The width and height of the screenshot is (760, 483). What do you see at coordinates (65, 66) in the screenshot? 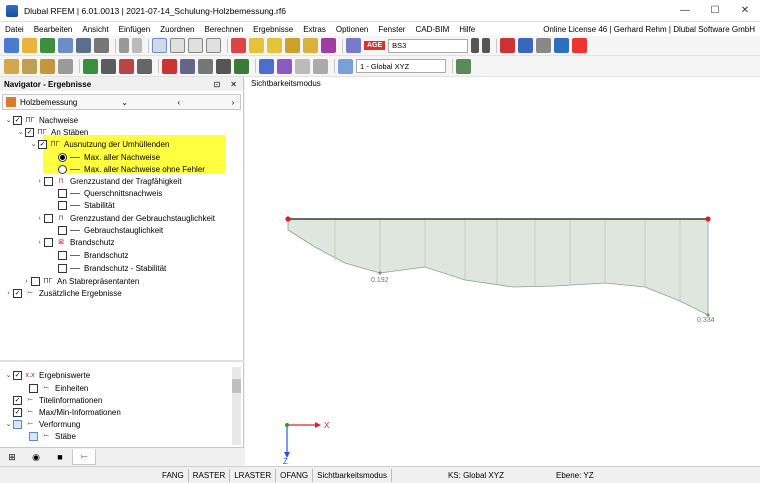
I see `rotate-icon` at bounding box center [65, 66].